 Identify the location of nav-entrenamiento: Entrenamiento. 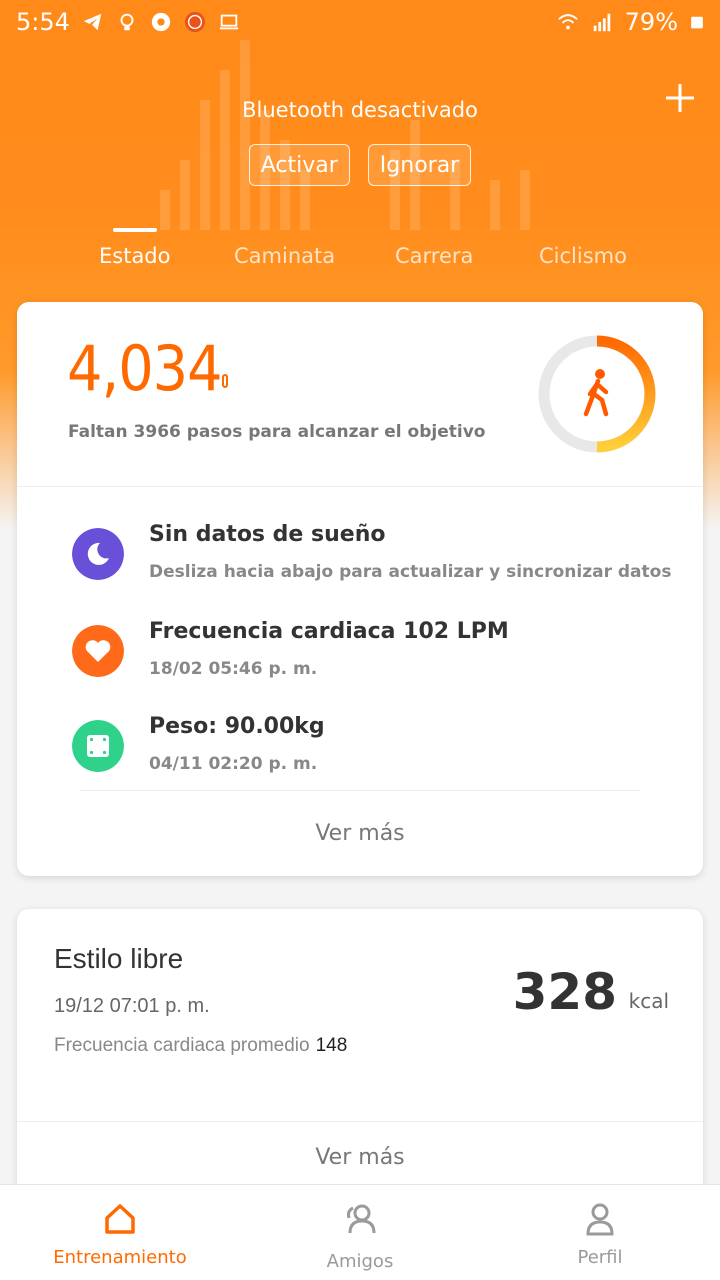
(120, 1232).